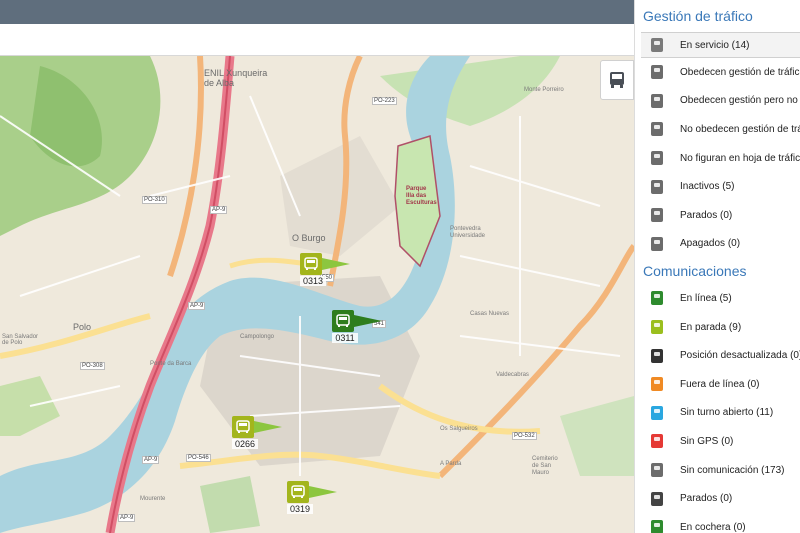  I want to click on traffic-filter-item: Inactivos (5), so click(717, 186).